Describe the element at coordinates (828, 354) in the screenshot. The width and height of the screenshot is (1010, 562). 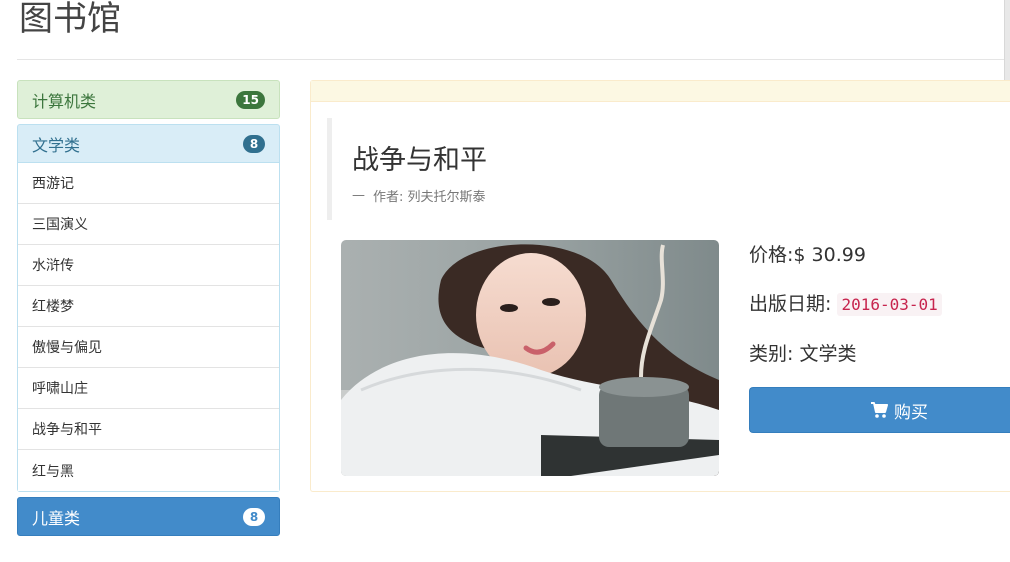
I see `category-value: 文学类` at that location.